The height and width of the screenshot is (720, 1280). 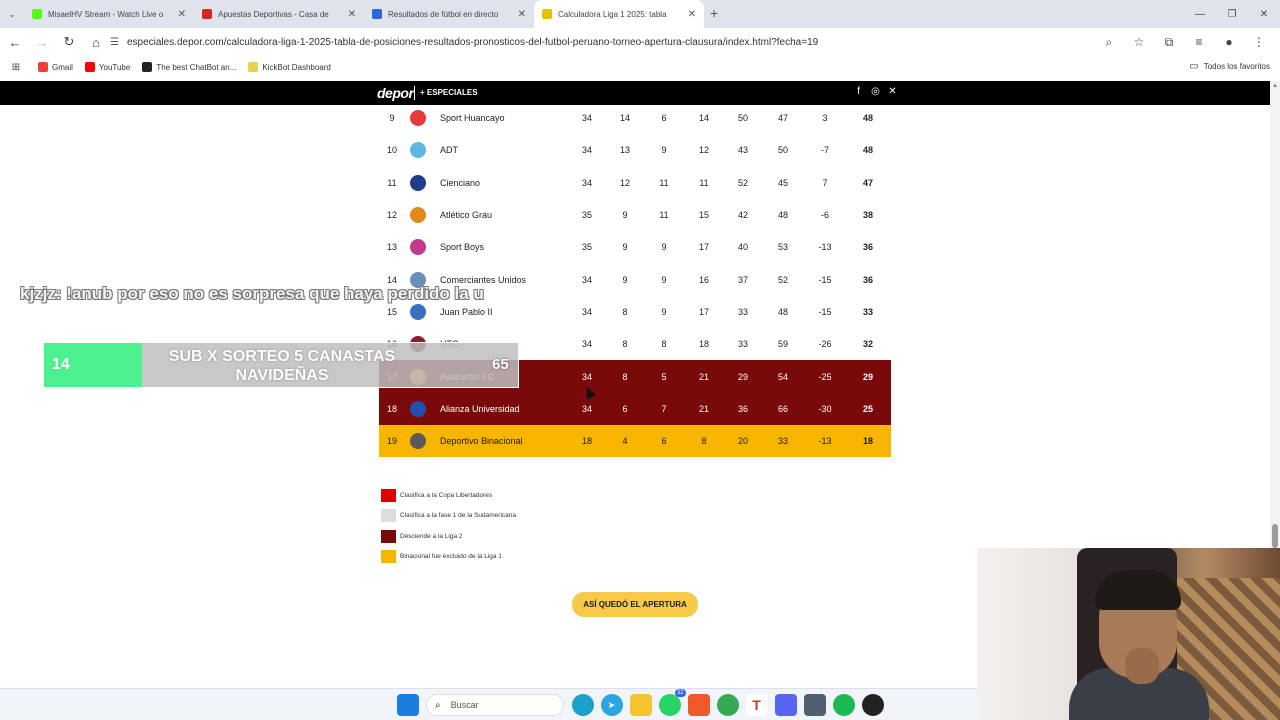 I want to click on stat-pts: 18, so click(x=867, y=441).